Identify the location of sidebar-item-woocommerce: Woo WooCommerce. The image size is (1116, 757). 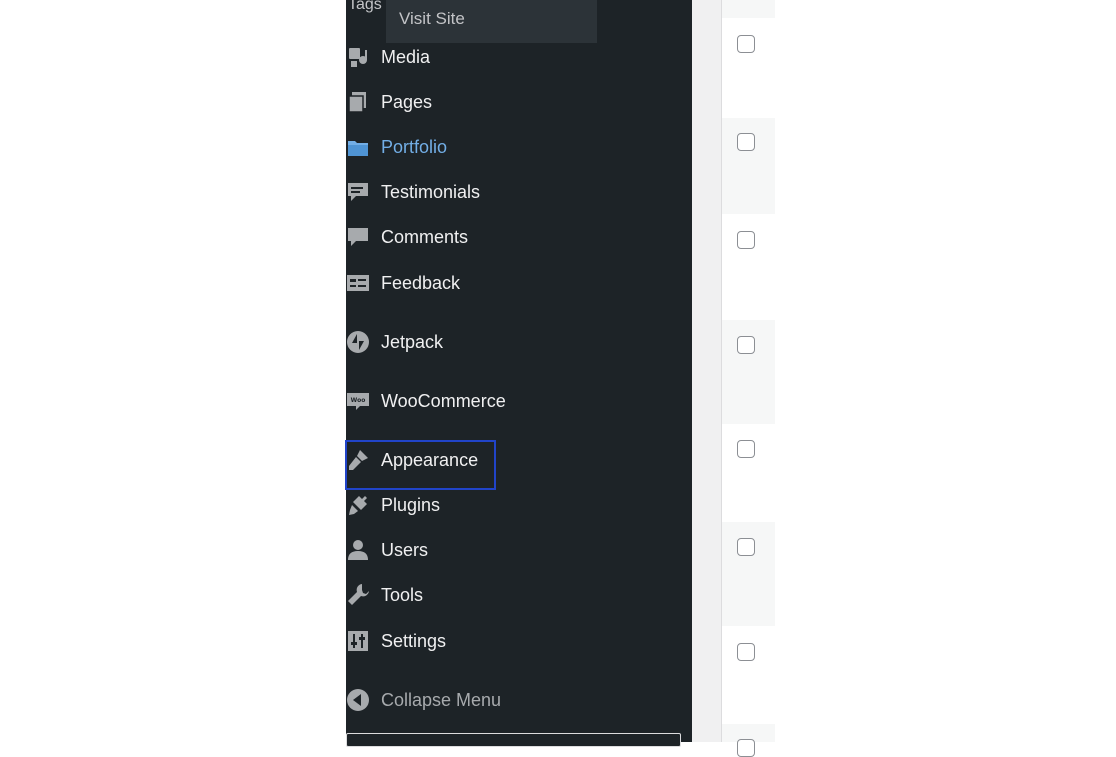
(519, 401).